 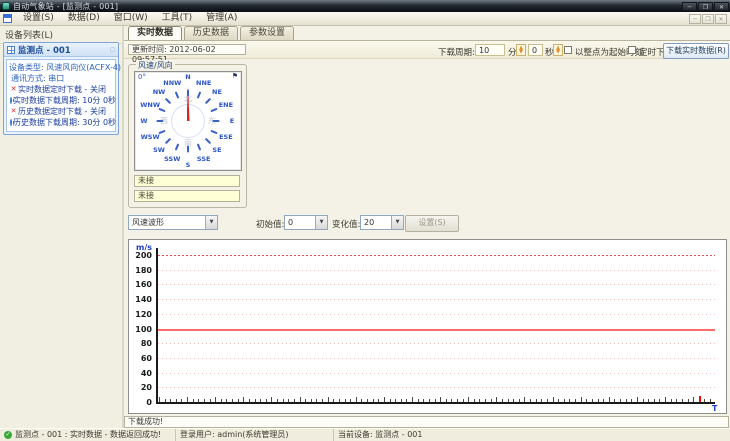 What do you see at coordinates (159, 149) in the screenshot?
I see `compass-direction-label: SW` at bounding box center [159, 149].